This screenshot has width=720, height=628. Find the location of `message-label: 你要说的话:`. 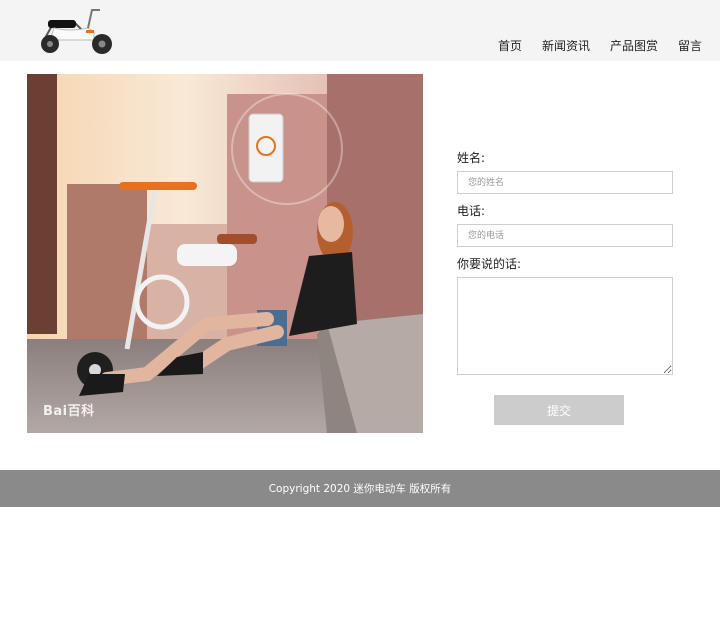

message-label: 你要说的话: is located at coordinates (489, 264).